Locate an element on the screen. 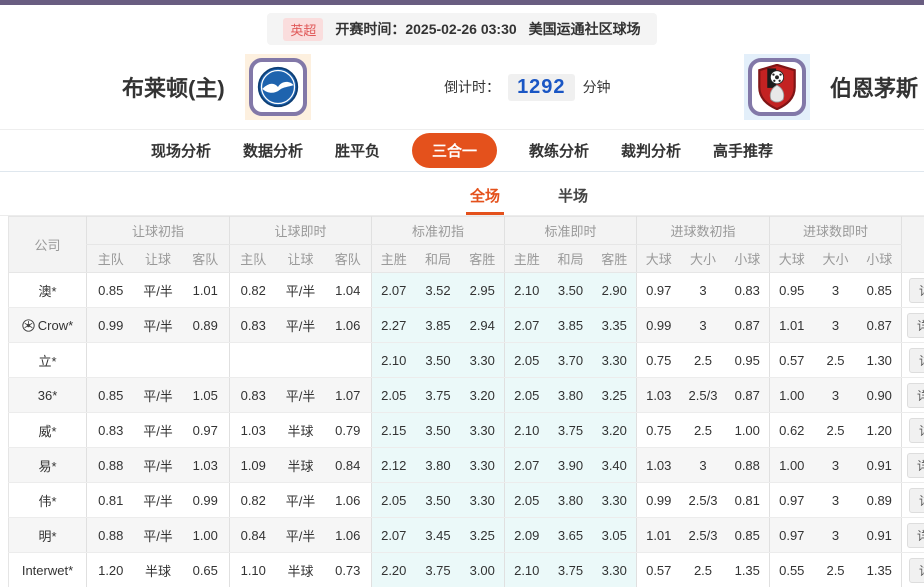 The width and height of the screenshot is (924, 587). odds-cell: 0.95 is located at coordinates (747, 360).